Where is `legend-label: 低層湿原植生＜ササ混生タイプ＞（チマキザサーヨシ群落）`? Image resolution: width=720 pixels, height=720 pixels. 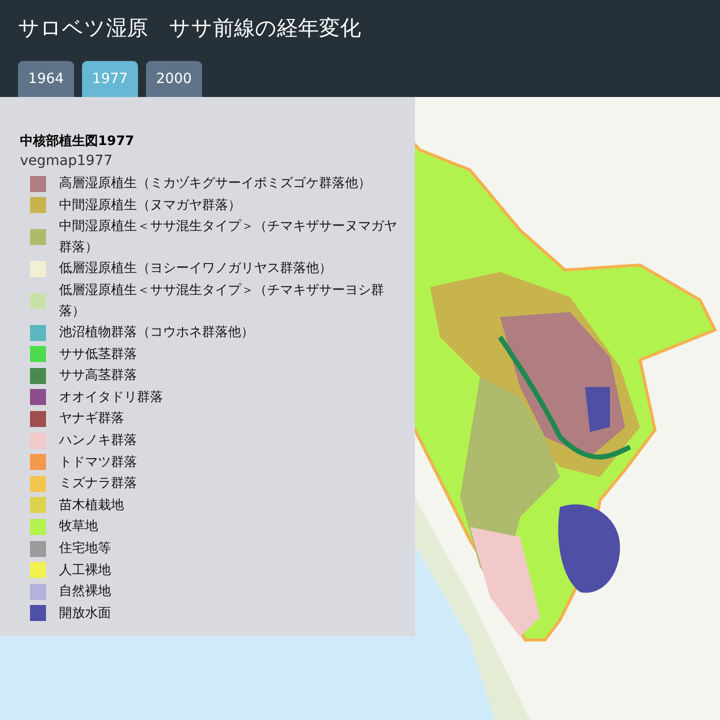 legend-label: 低層湿原植生＜ササ混生タイプ＞（チマキザサーヨシ群落） is located at coordinates (222, 301).